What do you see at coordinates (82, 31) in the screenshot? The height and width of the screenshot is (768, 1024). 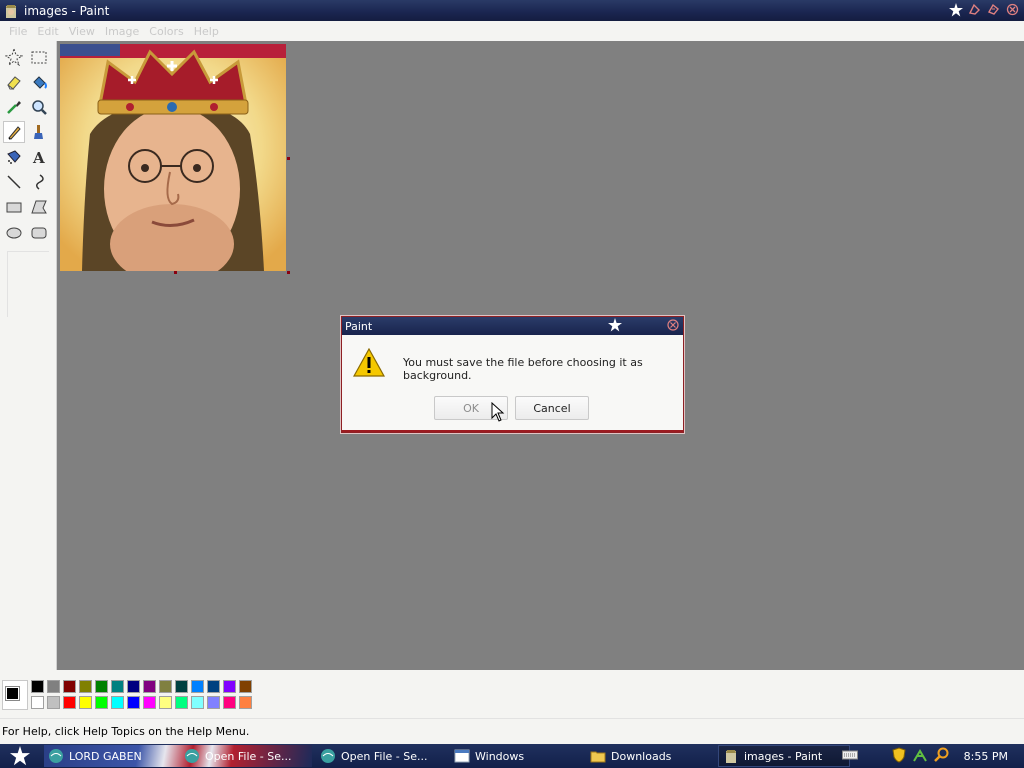 I see `menu-view: View` at bounding box center [82, 31].